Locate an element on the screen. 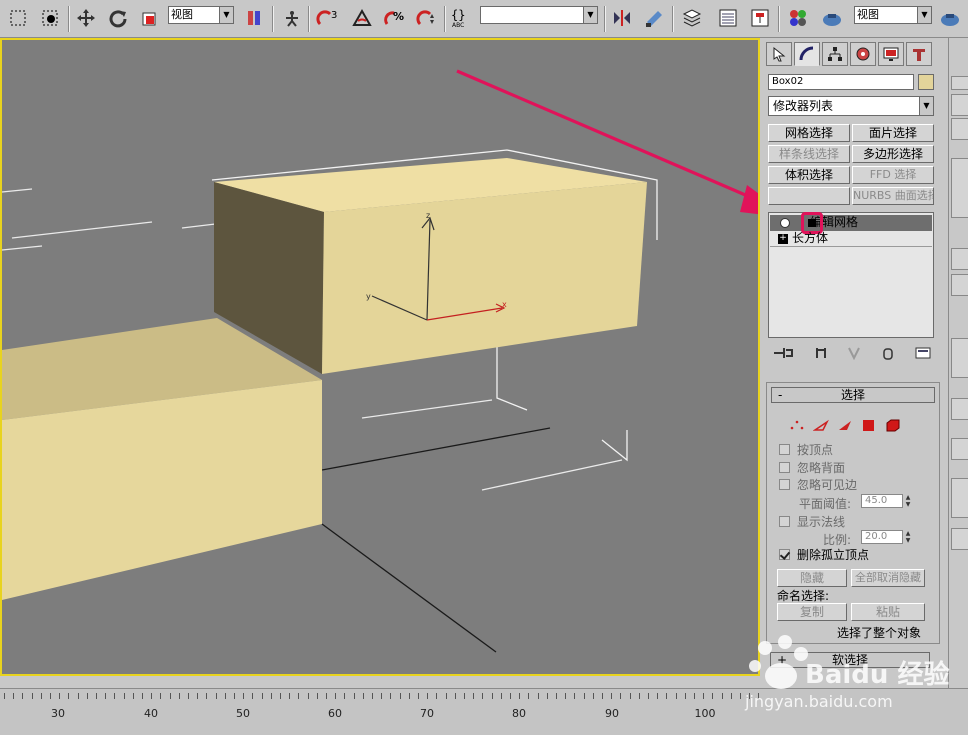 The height and width of the screenshot is (735, 968). scale-icon is located at coordinates (150, 18).